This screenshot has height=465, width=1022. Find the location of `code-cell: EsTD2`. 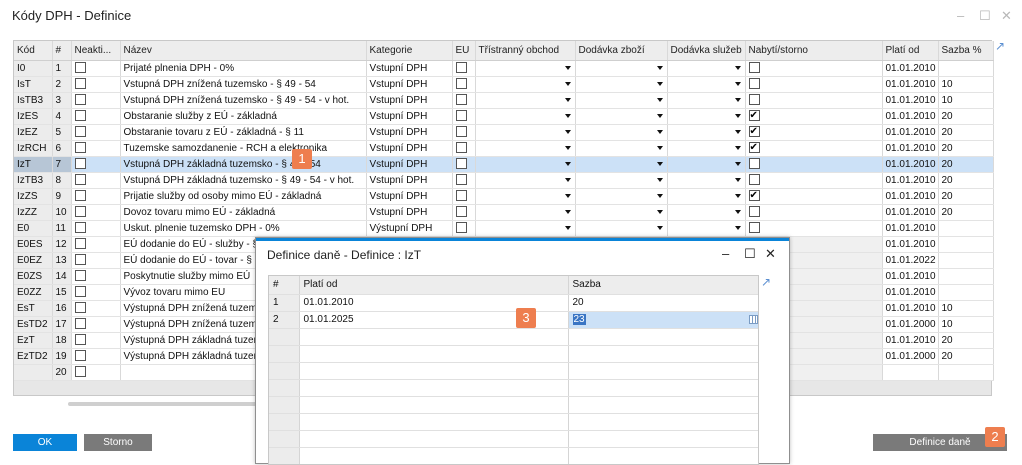

code-cell: EsTD2 is located at coordinates (33, 324).